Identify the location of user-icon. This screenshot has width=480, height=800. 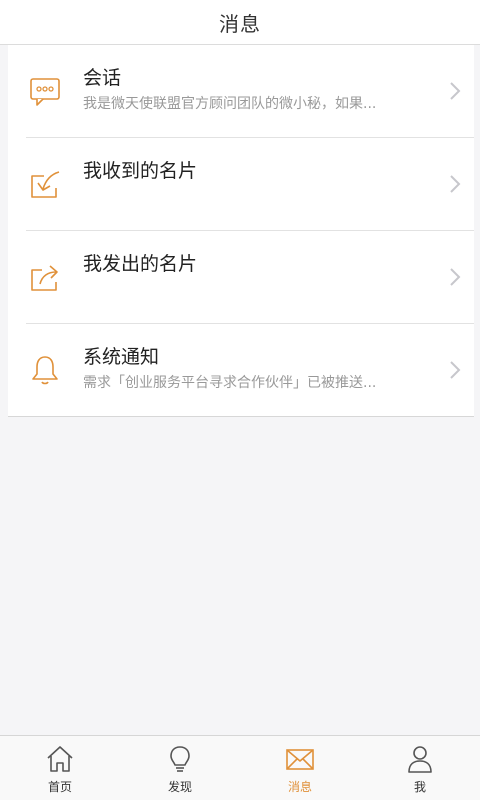
(420, 759).